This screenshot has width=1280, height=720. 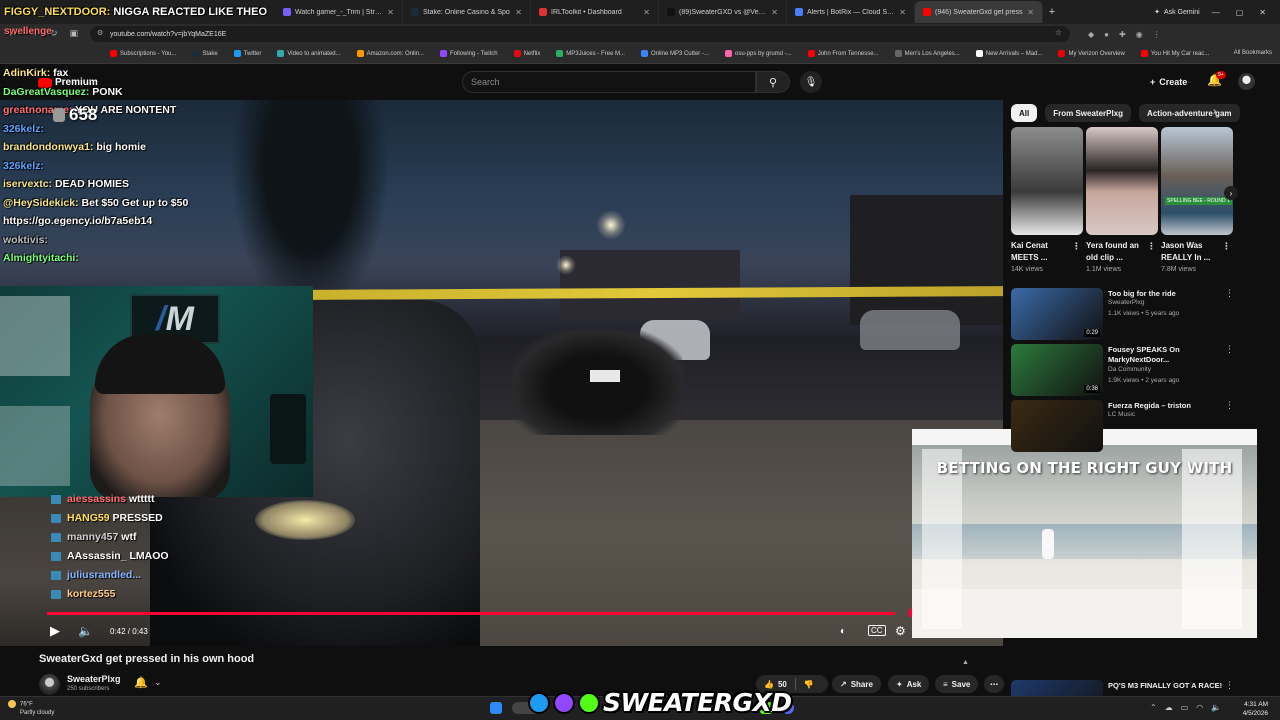 I want to click on windows-start-icon, so click(x=496, y=708).